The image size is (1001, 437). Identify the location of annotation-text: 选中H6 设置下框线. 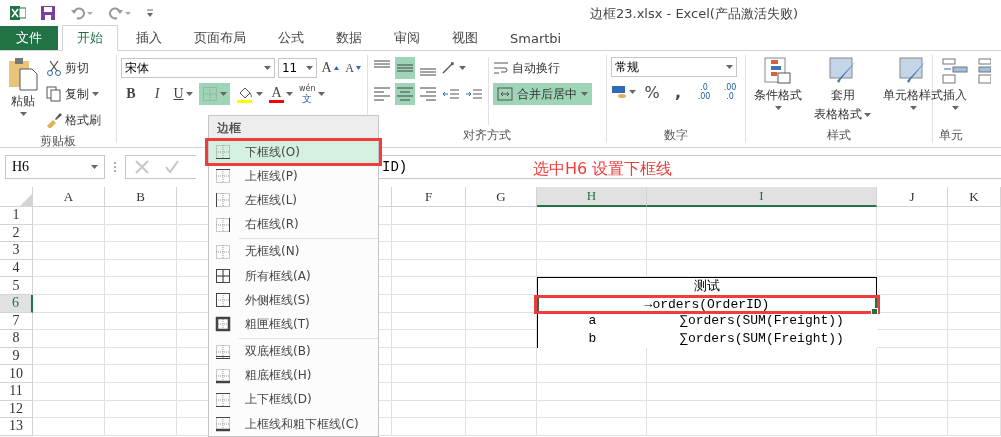
(603, 169).